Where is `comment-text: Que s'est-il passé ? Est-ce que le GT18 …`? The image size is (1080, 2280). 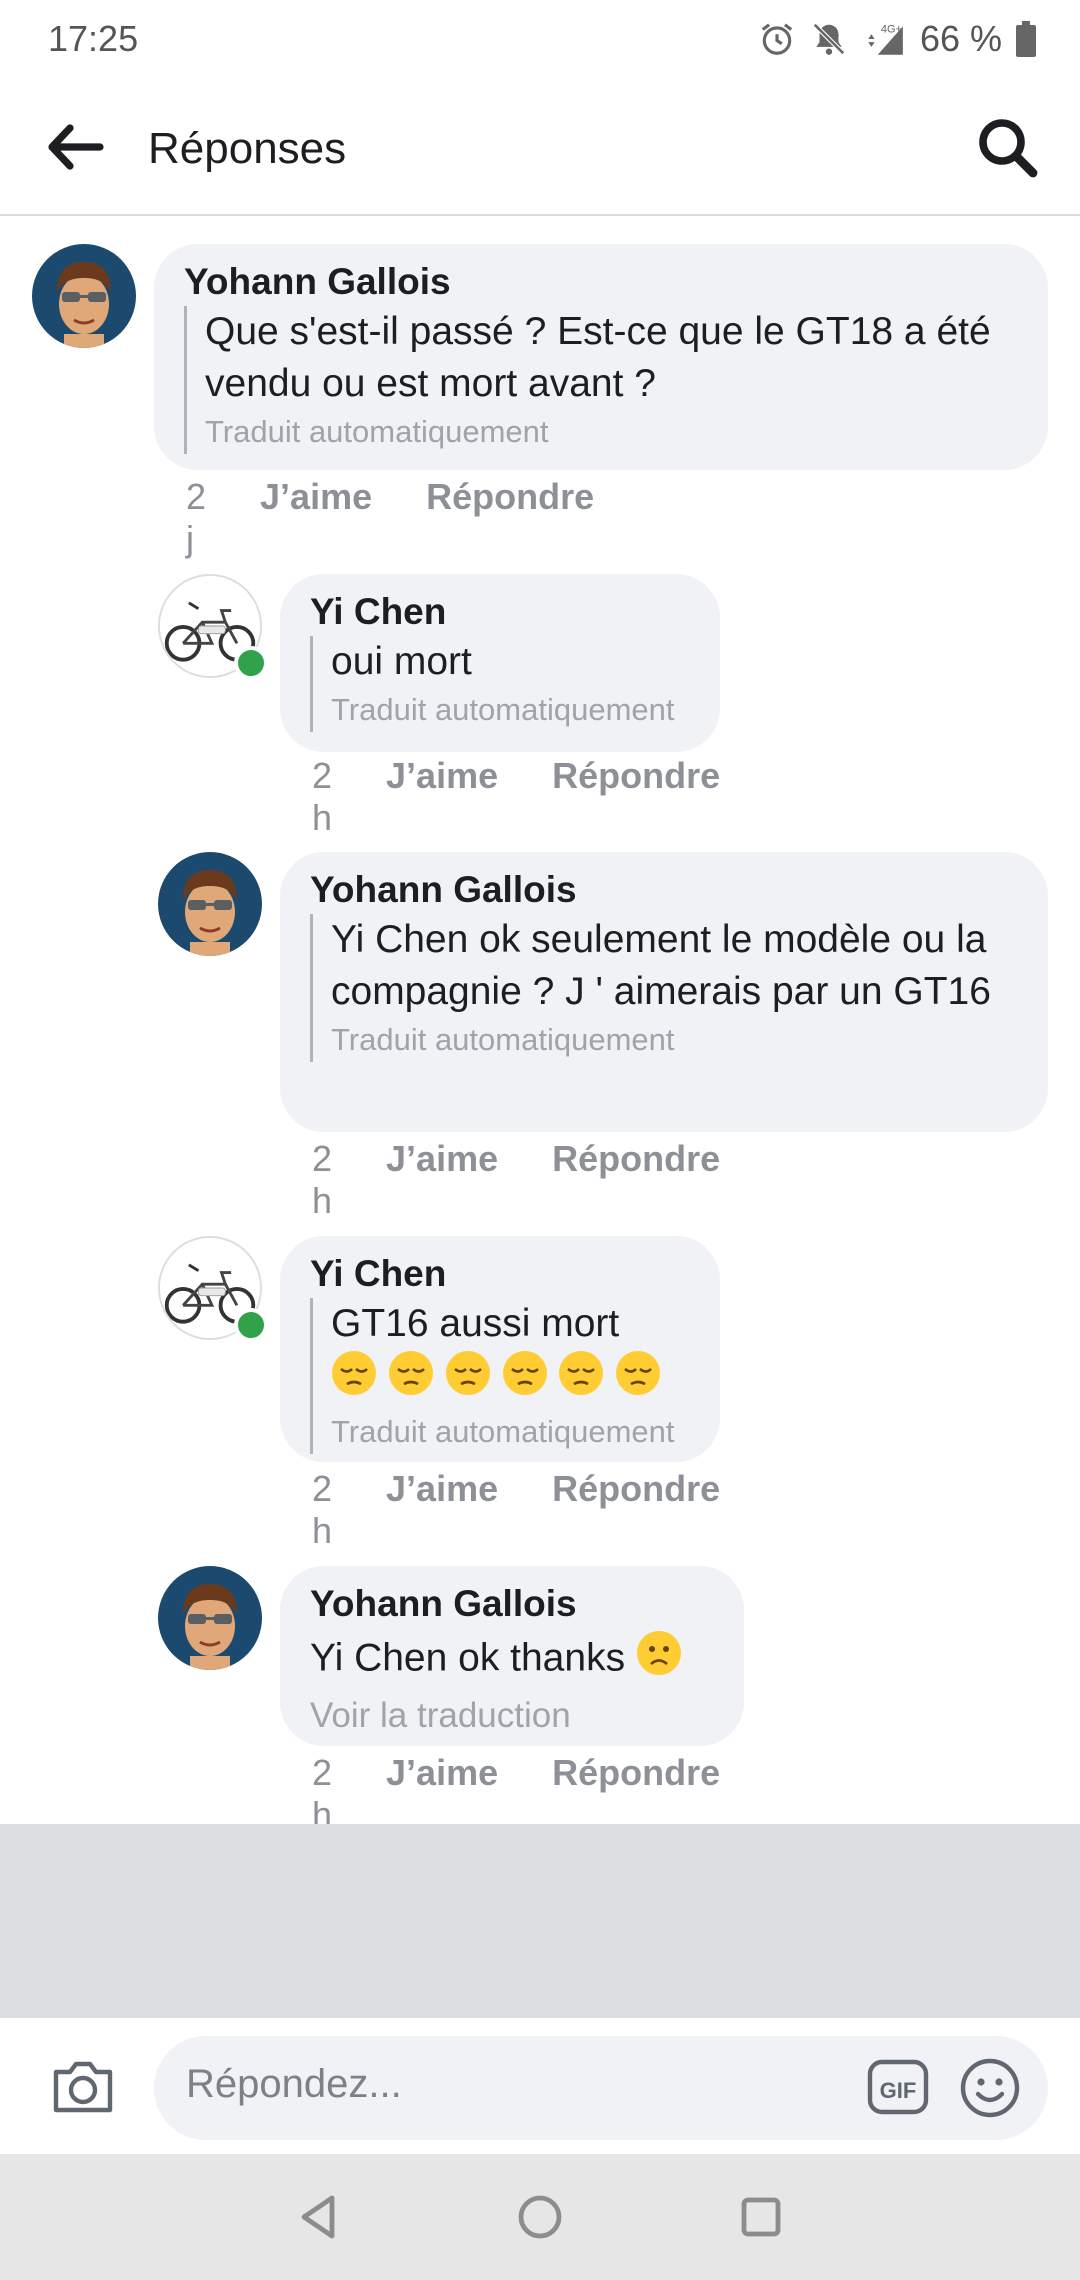 comment-text: Que s'est-il passé ? Est-ce que le GT18 … is located at coordinates (598, 357).